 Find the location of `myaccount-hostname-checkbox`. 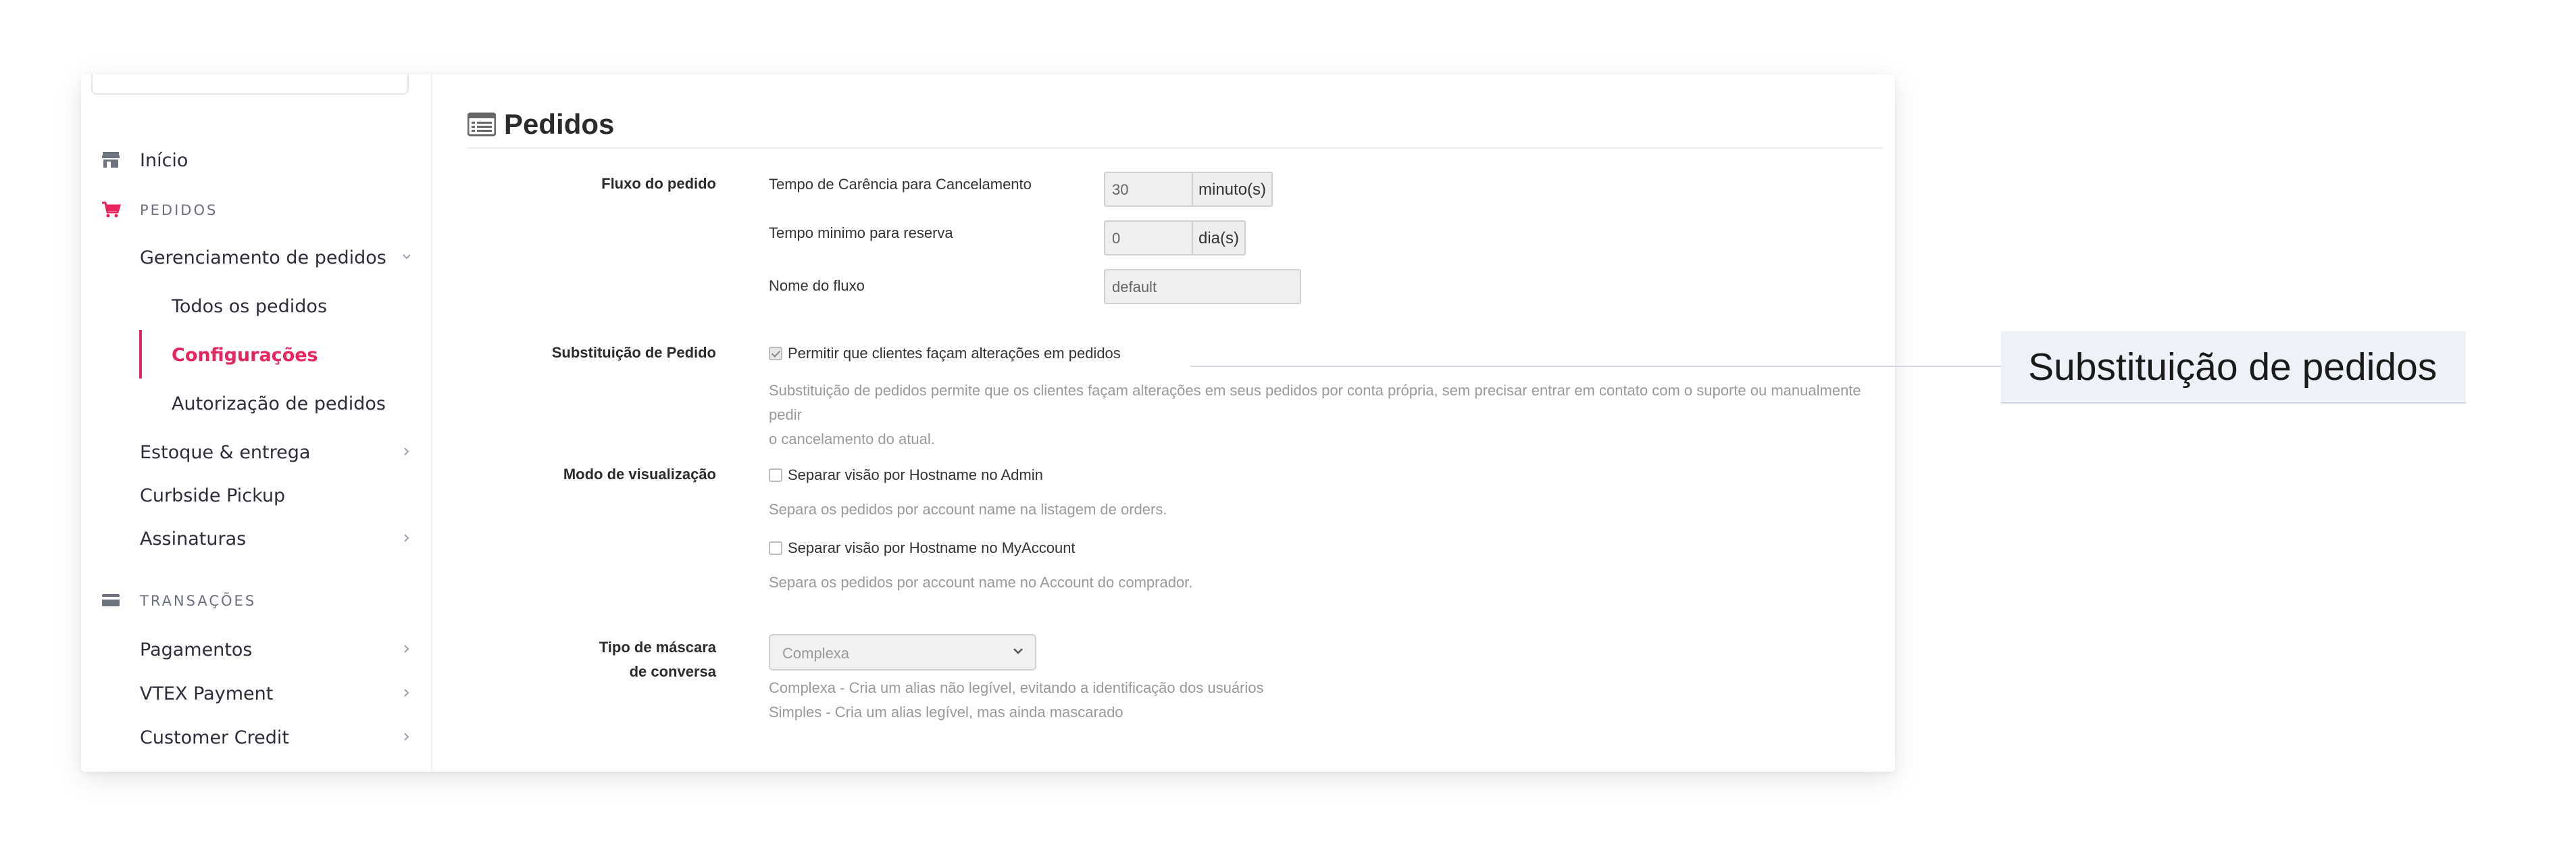

myaccount-hostname-checkbox is located at coordinates (775, 548).